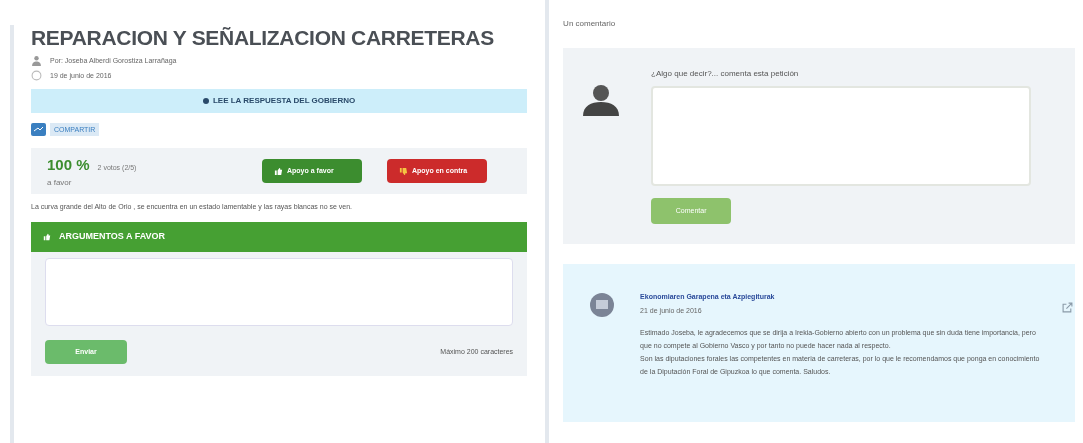 The height and width of the screenshot is (443, 1083). What do you see at coordinates (602, 305) in the screenshot?
I see `avatar-icon` at bounding box center [602, 305].